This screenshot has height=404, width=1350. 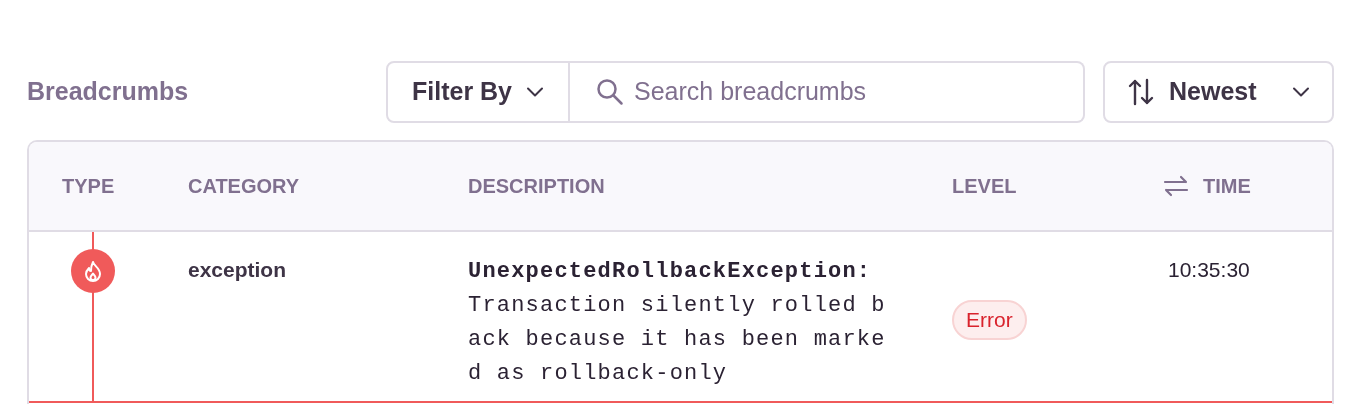 What do you see at coordinates (536, 186) in the screenshot?
I see `column-header: DESCRIPTION` at bounding box center [536, 186].